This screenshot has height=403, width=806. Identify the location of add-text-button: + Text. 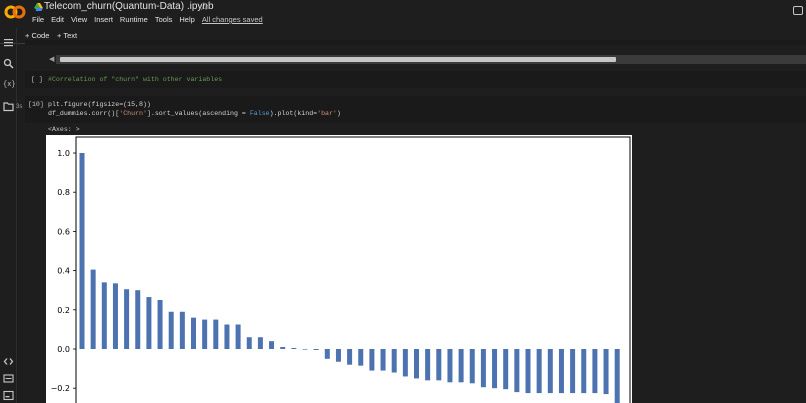
(67, 35).